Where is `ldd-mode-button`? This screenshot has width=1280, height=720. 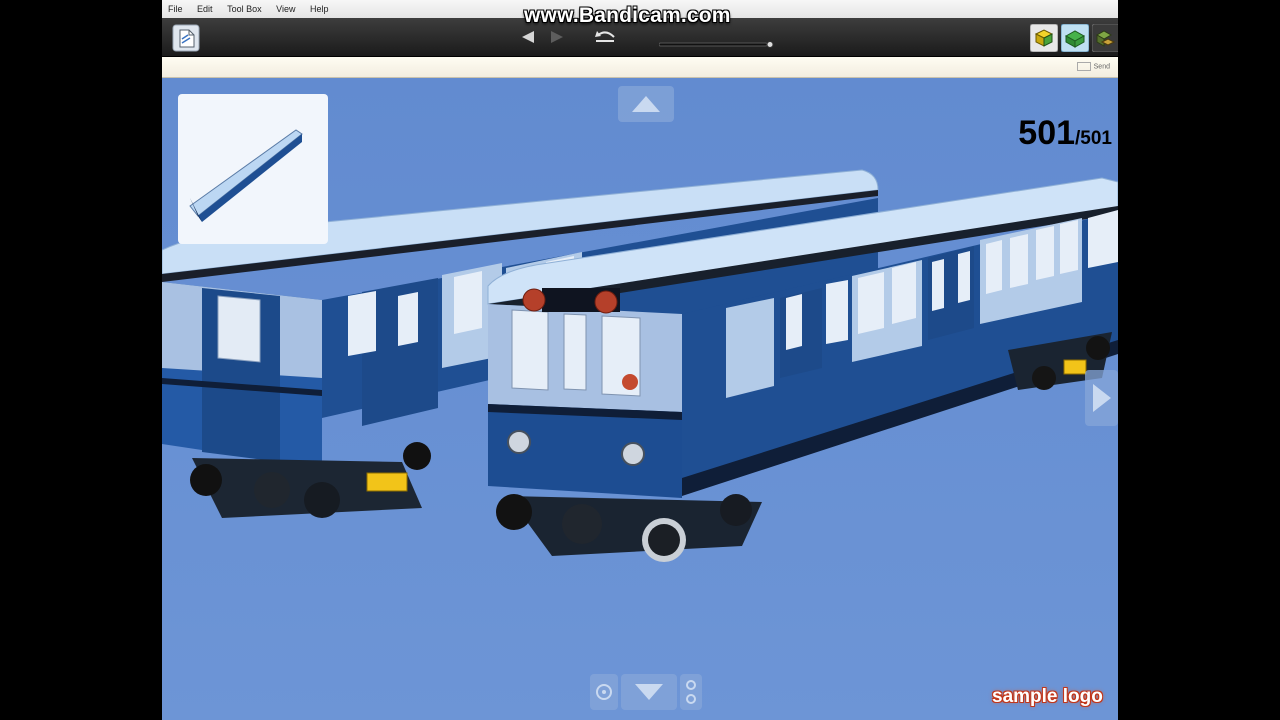
ldd-mode-button is located at coordinates (1104, 40).